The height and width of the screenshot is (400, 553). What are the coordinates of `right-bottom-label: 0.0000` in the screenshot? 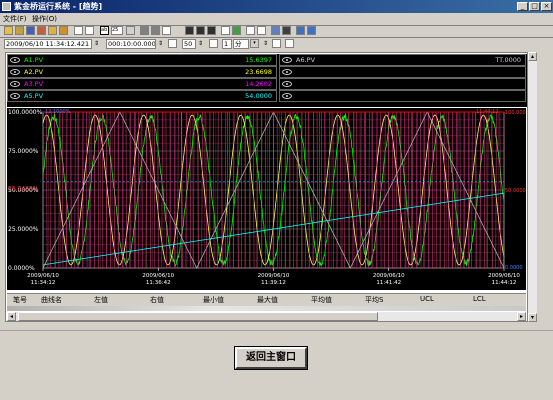 It's located at (514, 268).